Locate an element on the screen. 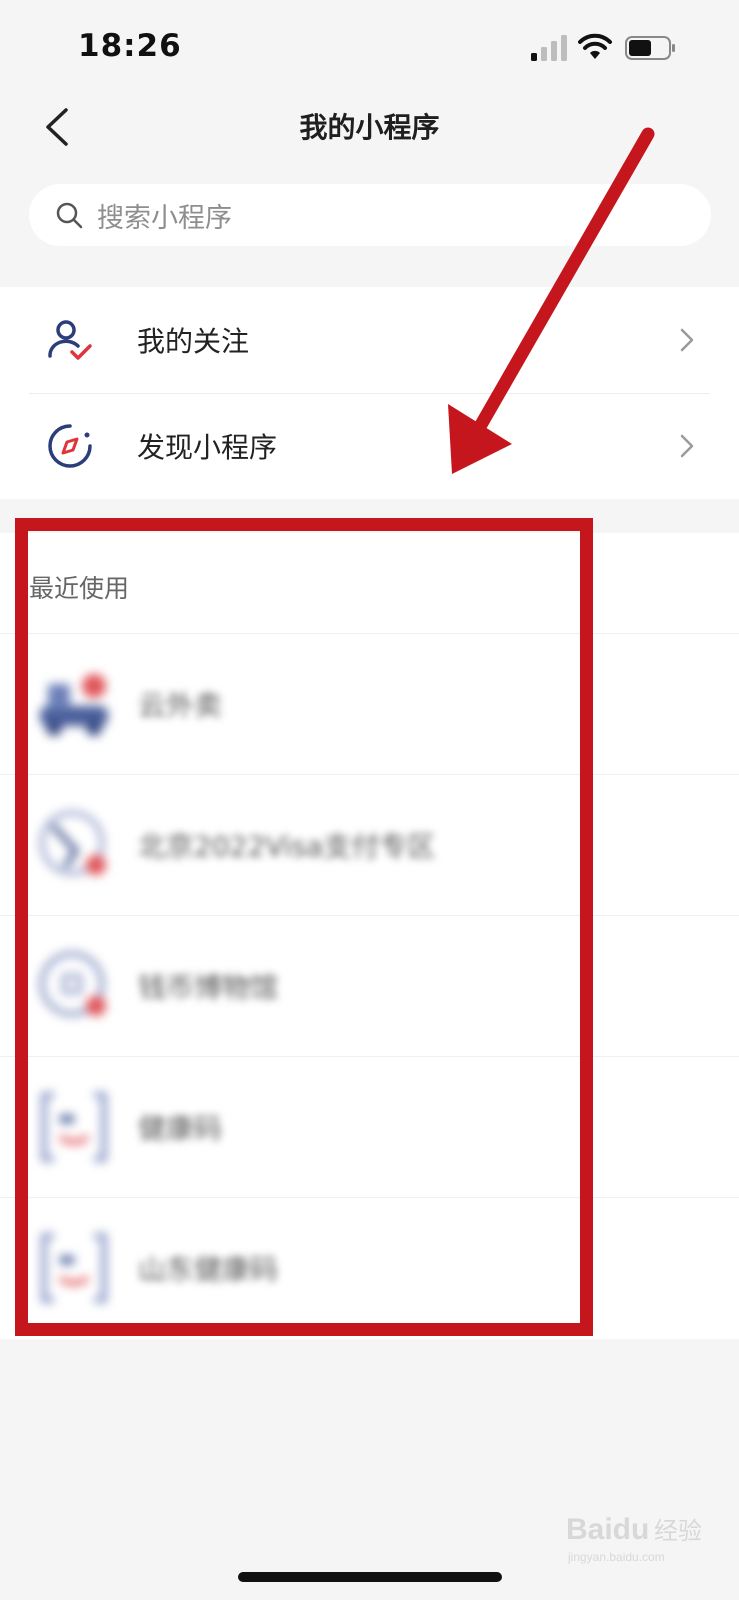  search-input: 搜索小程序 is located at coordinates (370, 215).